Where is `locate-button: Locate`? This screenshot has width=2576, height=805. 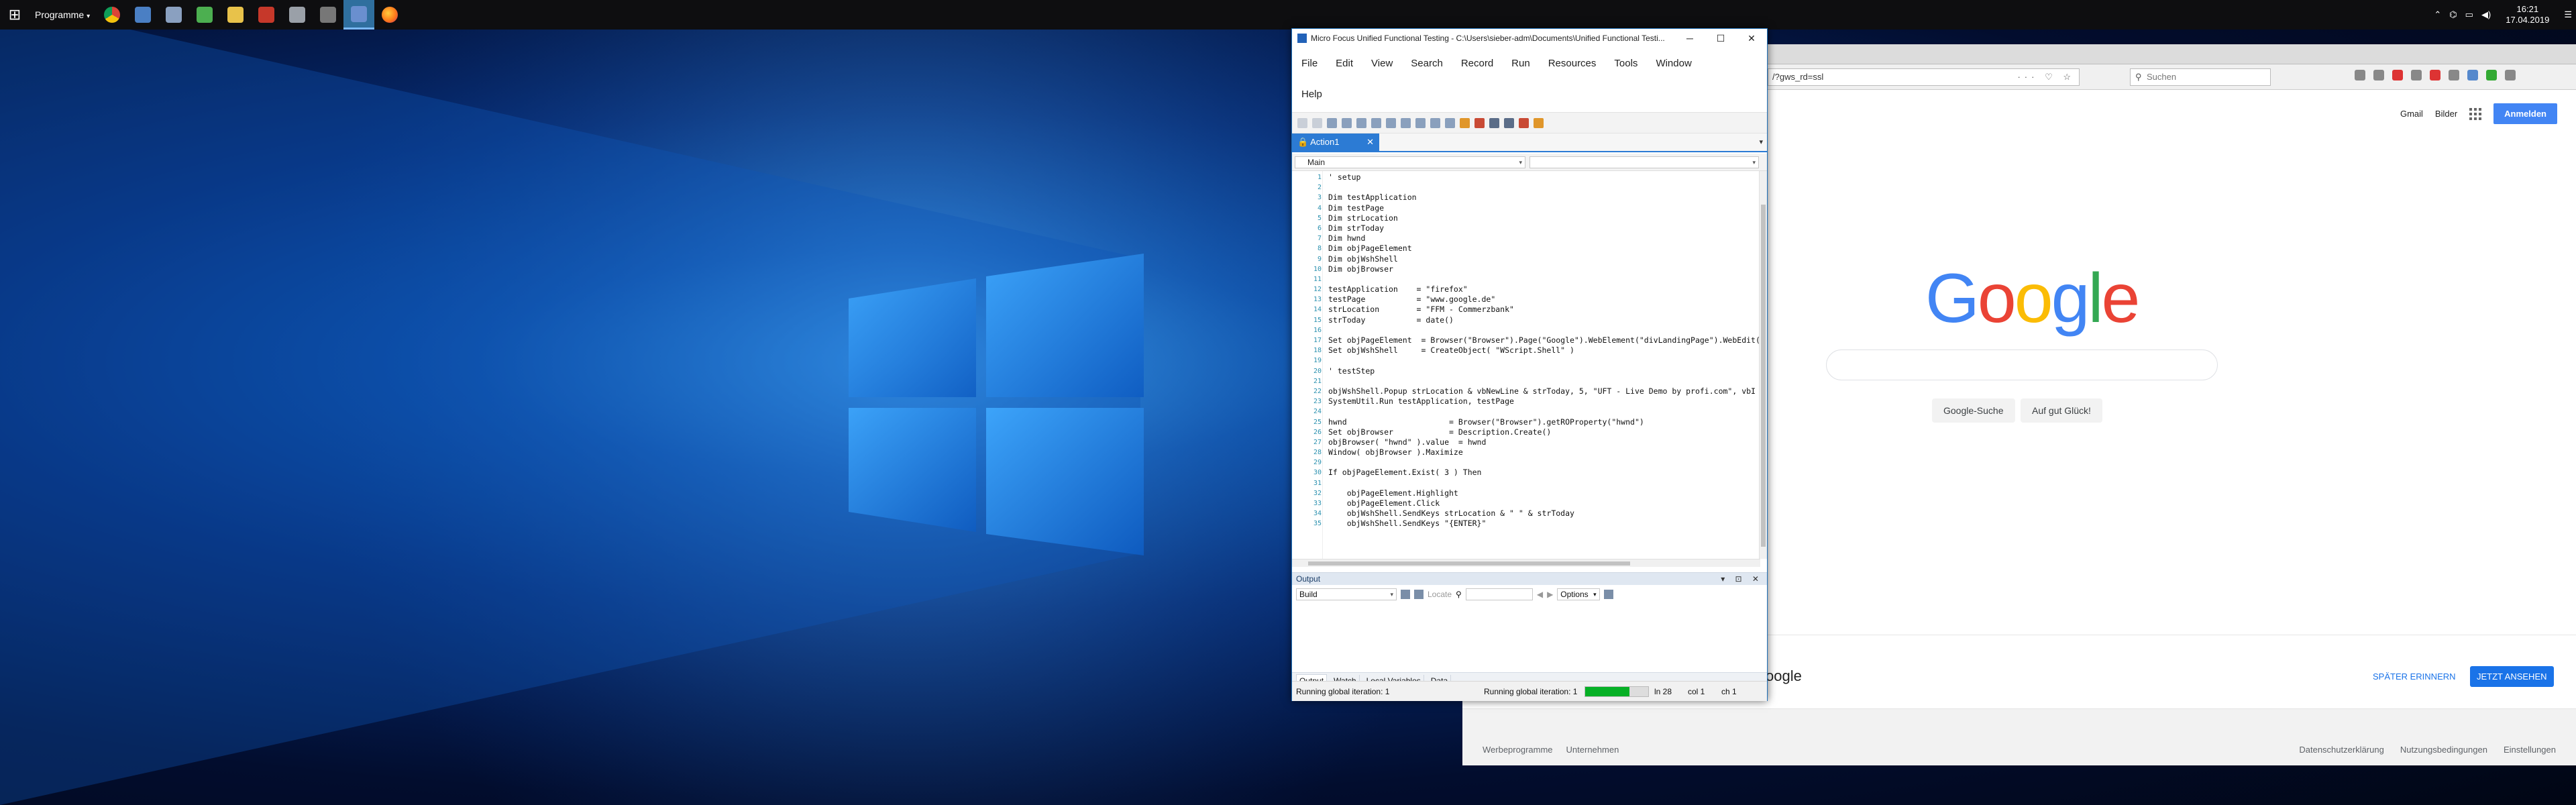 locate-button: Locate is located at coordinates (1440, 594).